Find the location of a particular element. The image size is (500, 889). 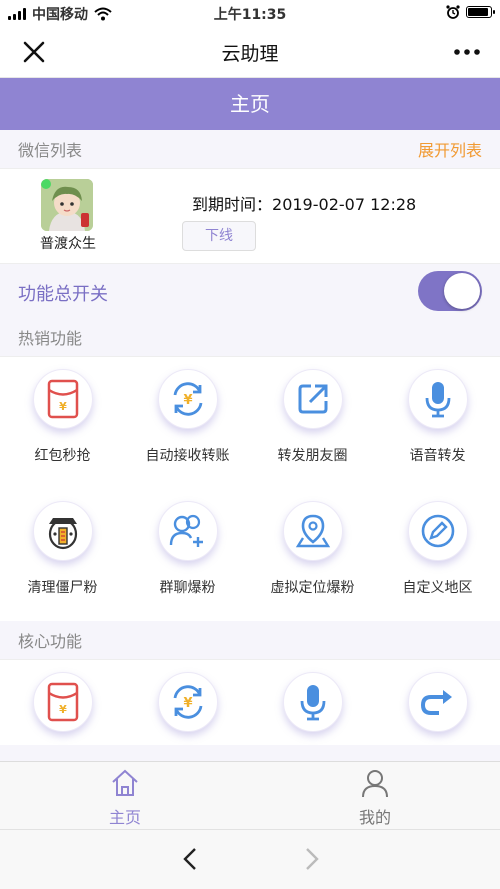

feature-label: 语音转发 is located at coordinates (437, 456).